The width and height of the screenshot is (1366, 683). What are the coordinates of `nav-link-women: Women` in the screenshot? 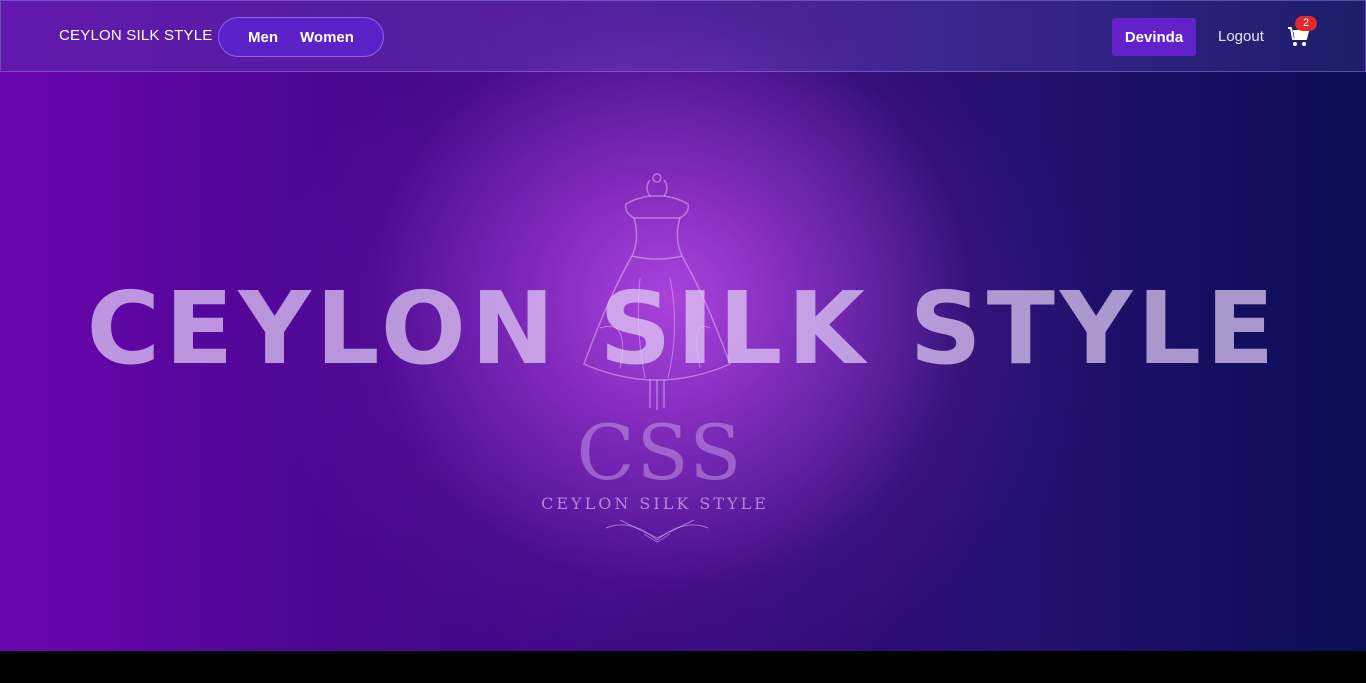 It's located at (327, 37).